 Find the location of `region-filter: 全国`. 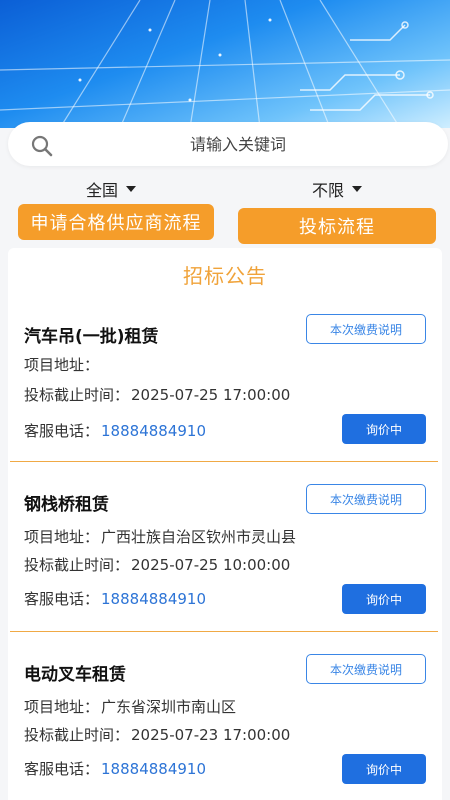

region-filter: 全国 is located at coordinates (111, 189).